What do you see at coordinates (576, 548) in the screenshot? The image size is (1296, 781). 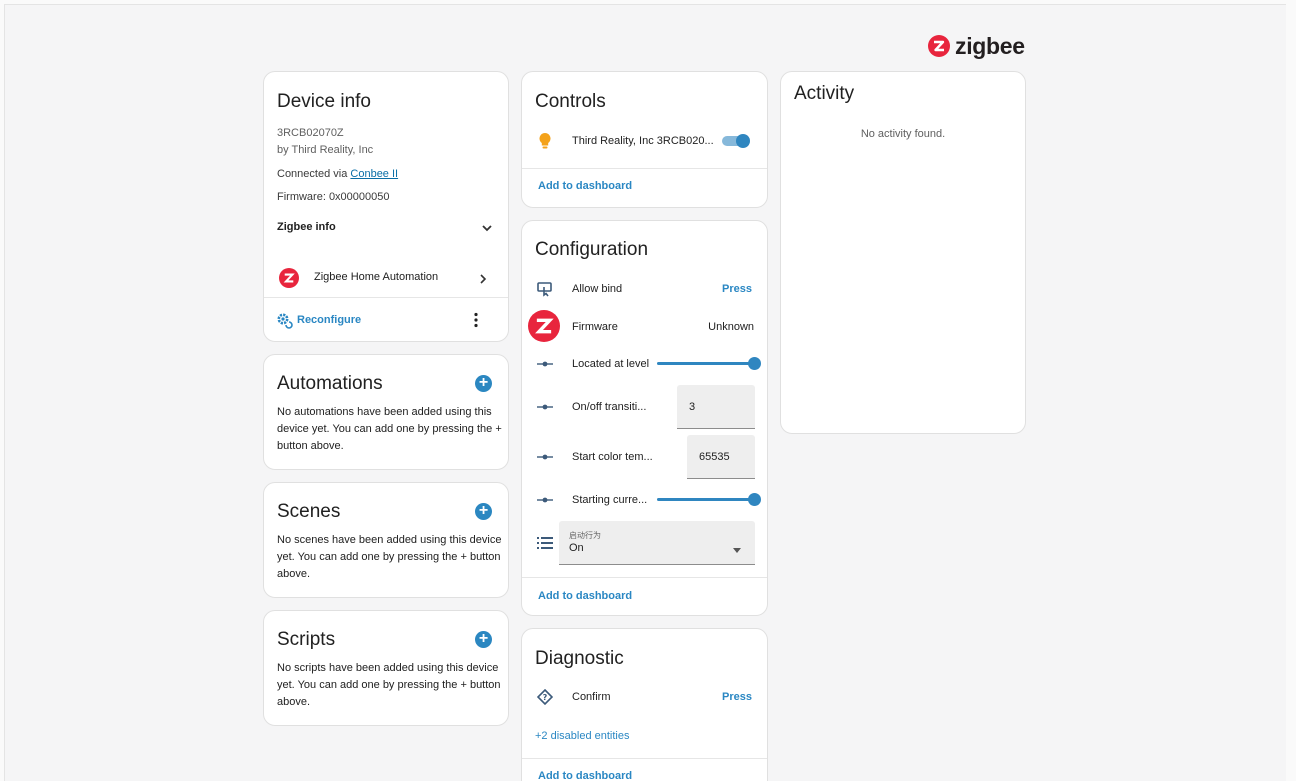 I see `startup-behavior-value: On` at bounding box center [576, 548].